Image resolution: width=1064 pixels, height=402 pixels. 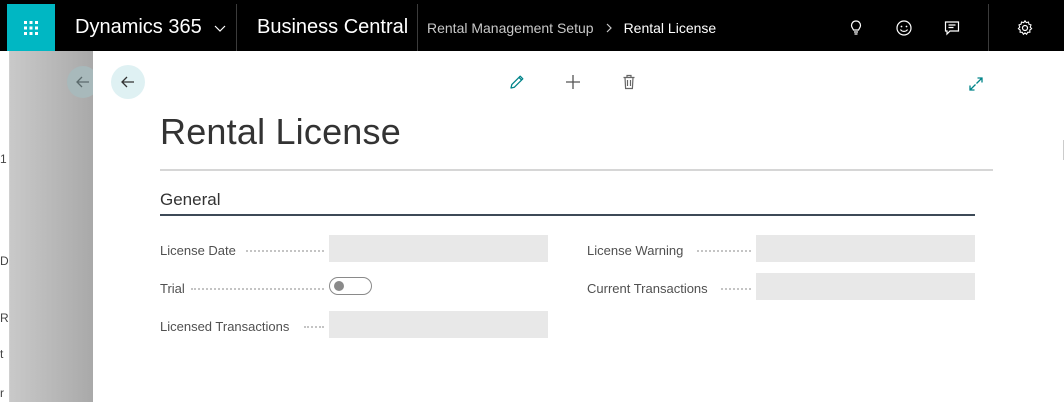 What do you see at coordinates (635, 250) in the screenshot?
I see `license-warning-label: License Warning` at bounding box center [635, 250].